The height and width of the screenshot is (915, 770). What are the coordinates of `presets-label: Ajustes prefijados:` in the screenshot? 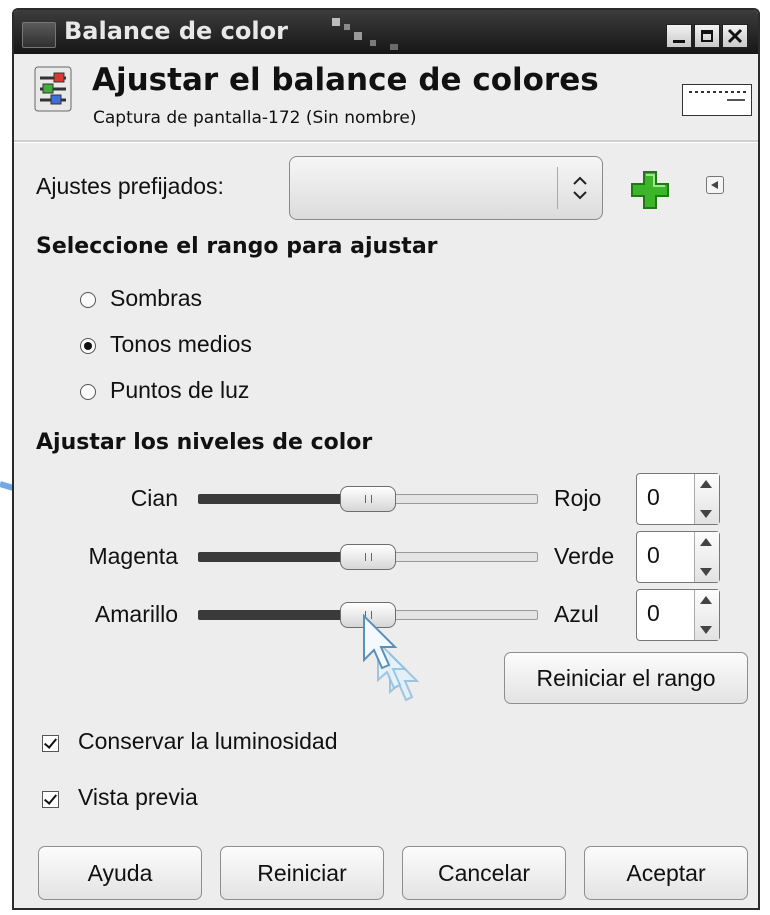 It's located at (130, 186).